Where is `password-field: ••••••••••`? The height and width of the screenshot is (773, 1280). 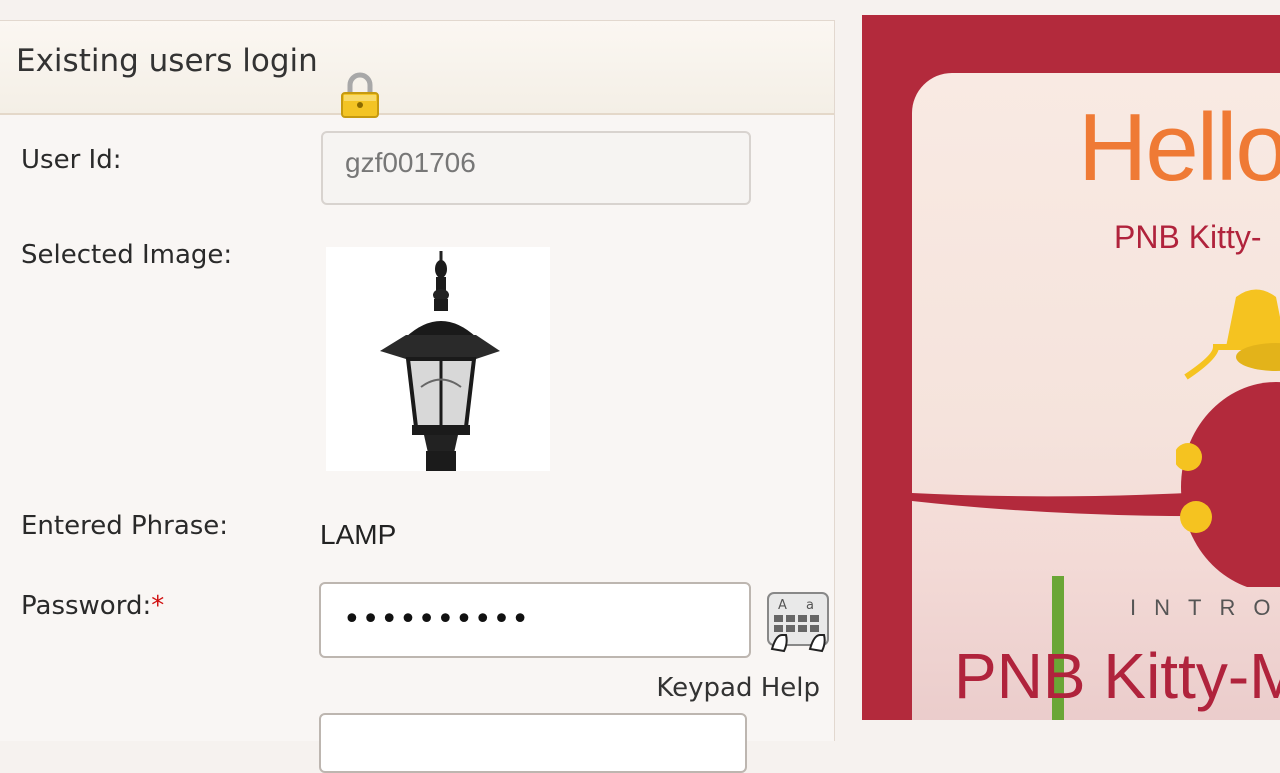
password-field: •••••••••• is located at coordinates (535, 620).